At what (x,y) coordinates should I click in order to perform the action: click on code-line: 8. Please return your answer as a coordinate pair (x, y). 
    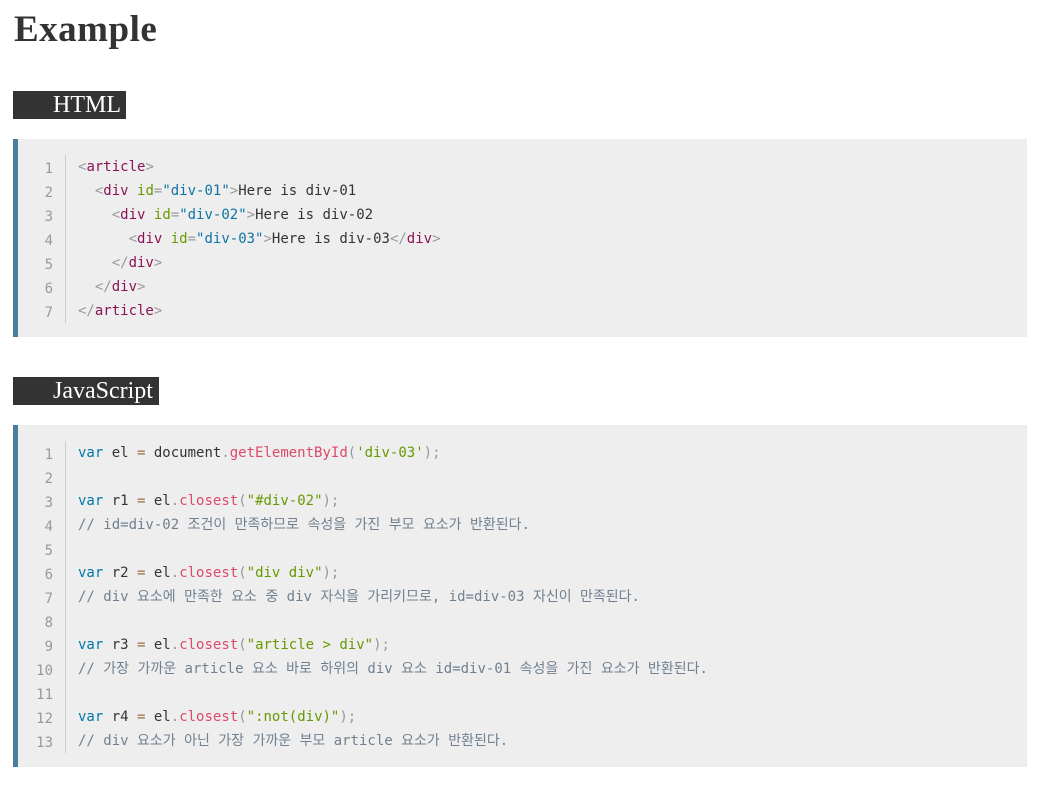
    Looking at the image, I should click on (522, 621).